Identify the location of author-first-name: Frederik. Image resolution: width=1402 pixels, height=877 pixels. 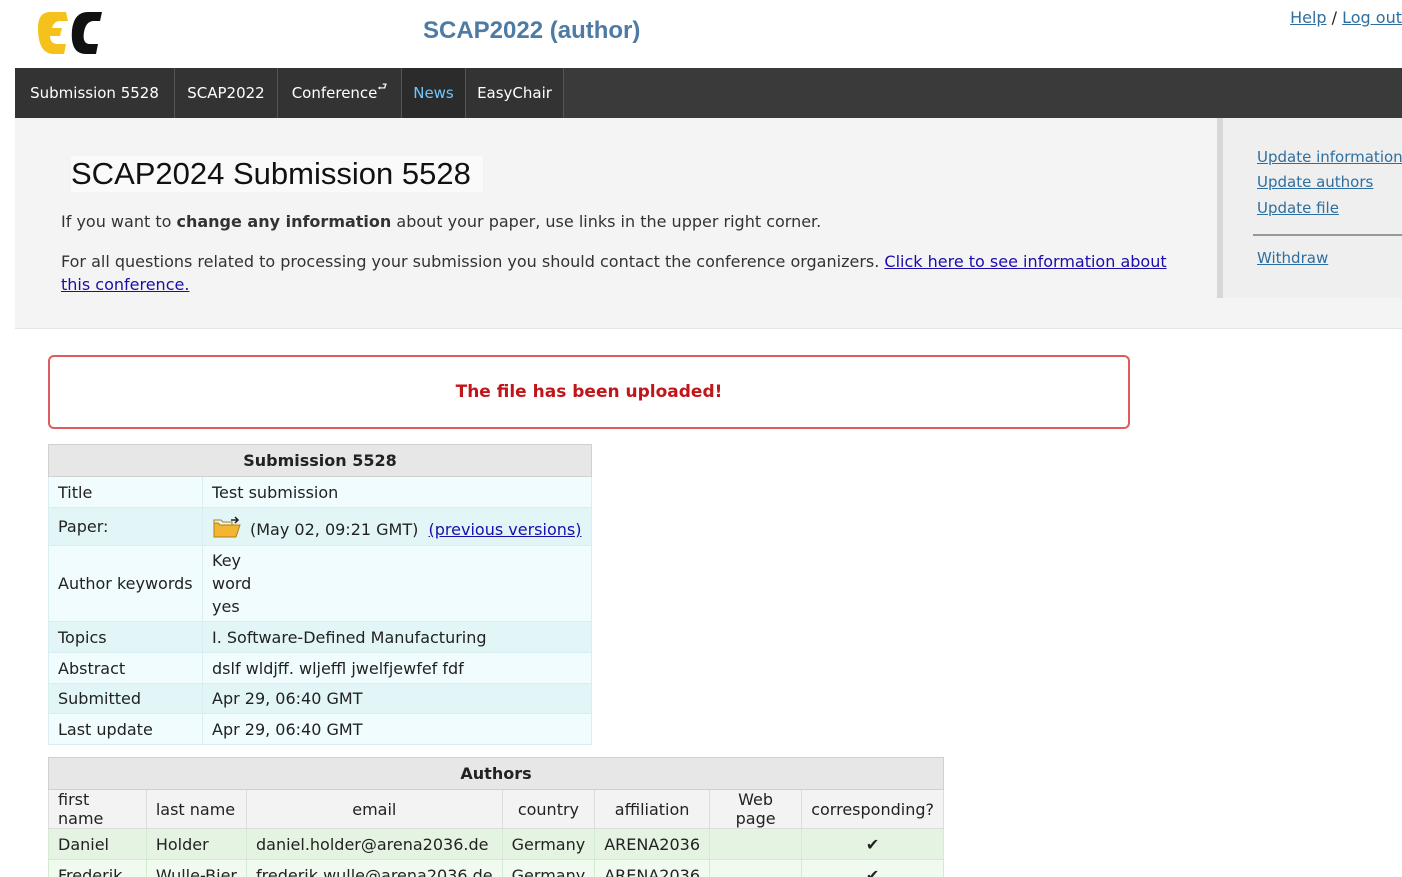
(97, 868).